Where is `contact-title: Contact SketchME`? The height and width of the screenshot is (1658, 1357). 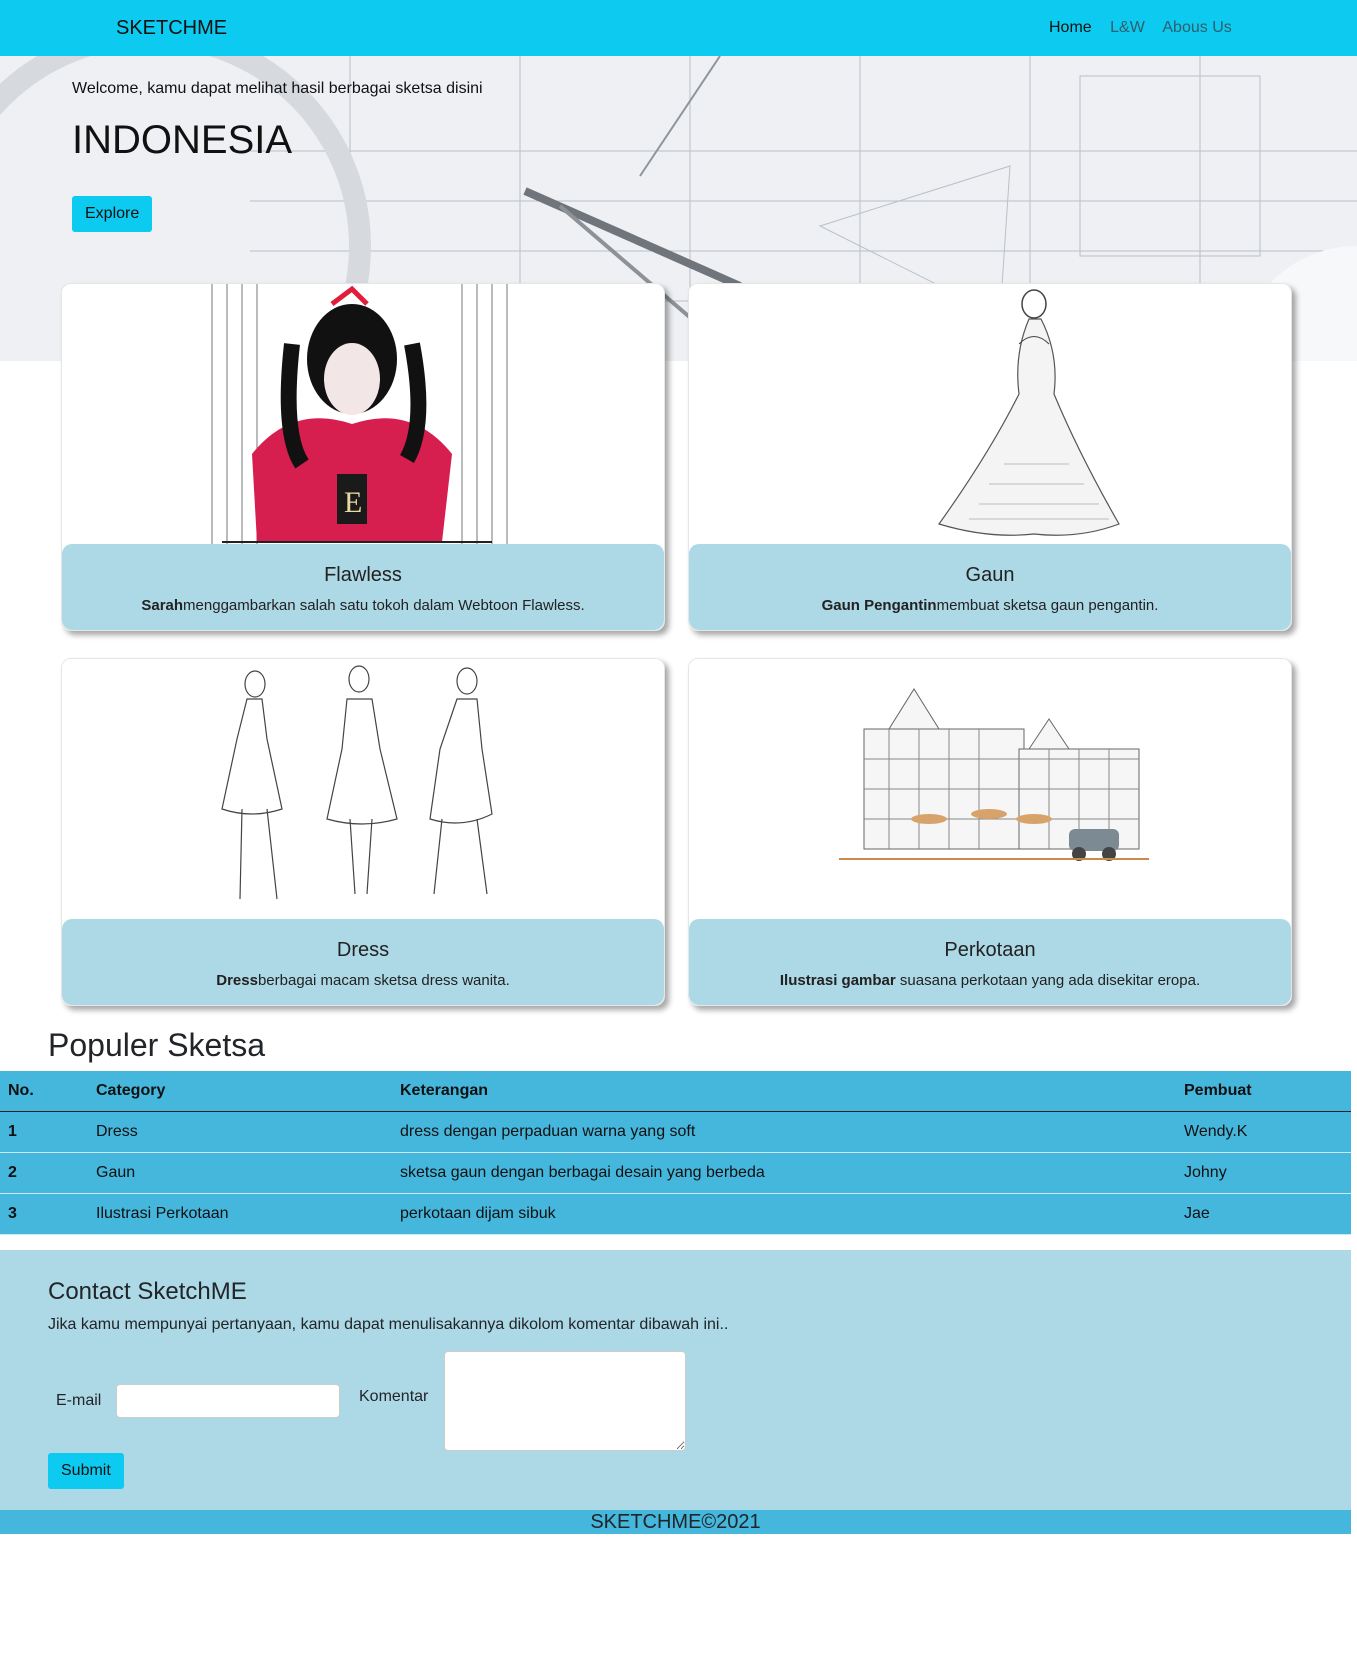
contact-title: Contact SketchME is located at coordinates (147, 1291).